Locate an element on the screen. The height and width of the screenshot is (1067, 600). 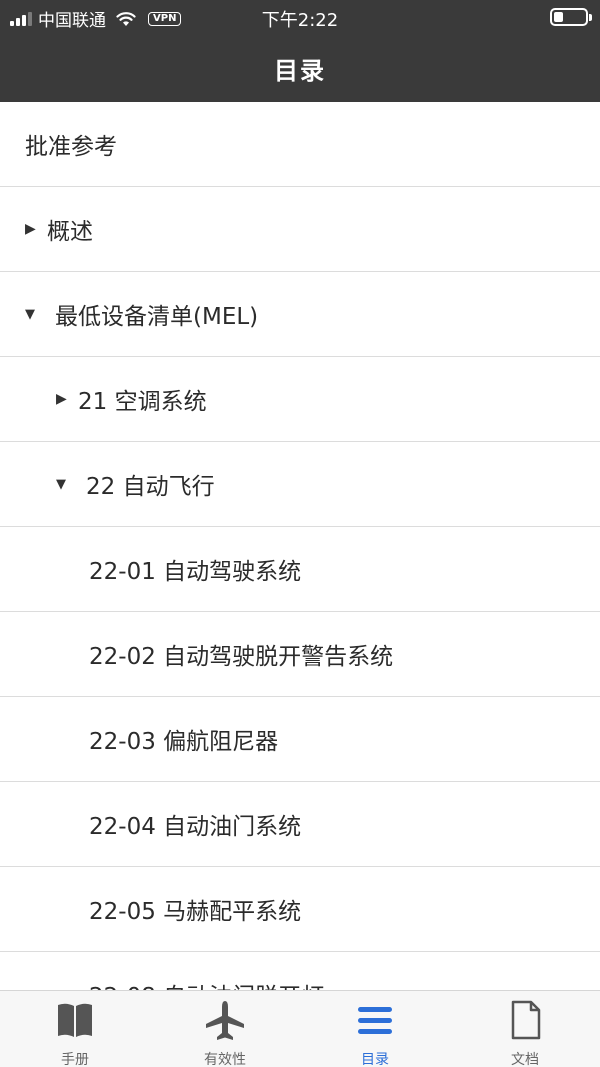
tab-document: 文档 is located at coordinates (525, 1029).